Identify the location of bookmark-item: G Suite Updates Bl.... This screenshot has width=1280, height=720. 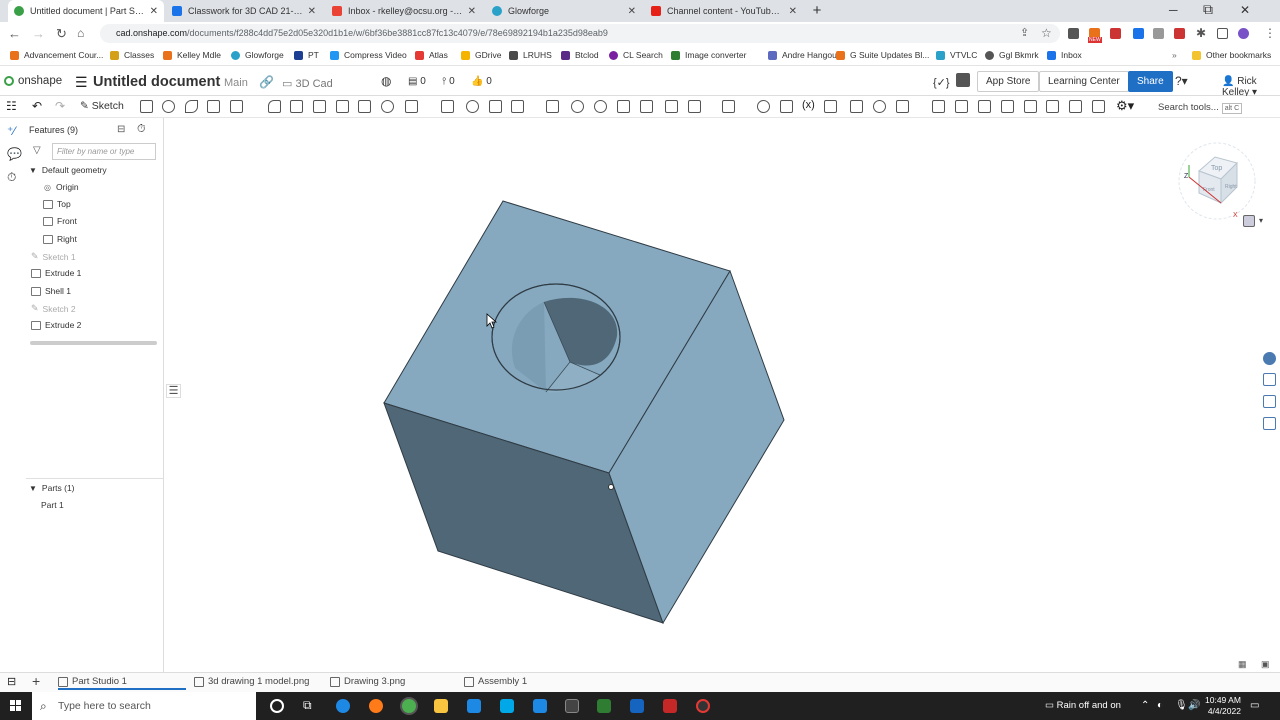
(882, 55).